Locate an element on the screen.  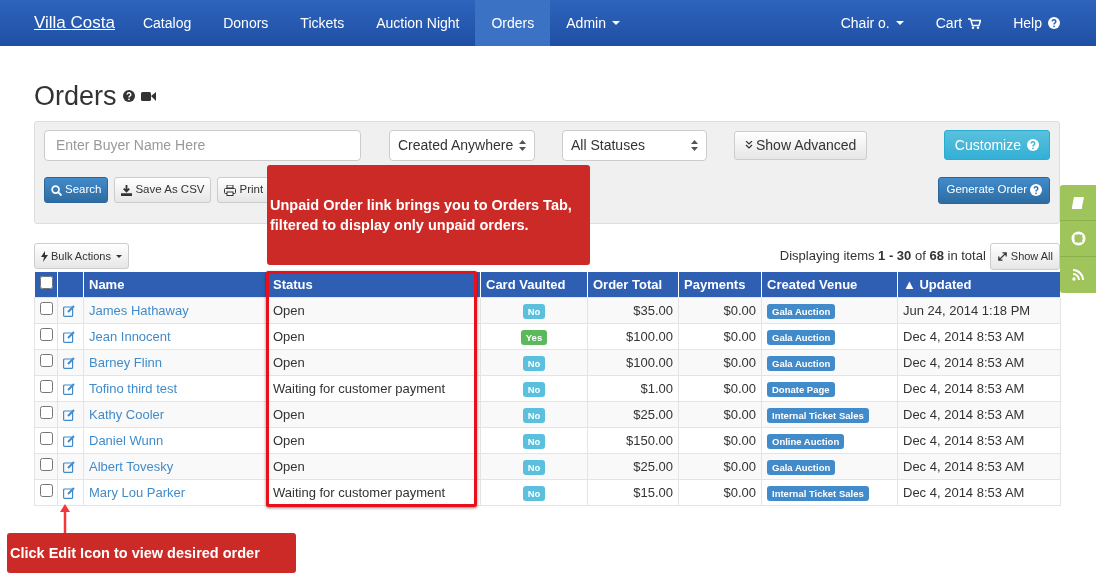
show-all-button: Show All is located at coordinates (1024, 256).